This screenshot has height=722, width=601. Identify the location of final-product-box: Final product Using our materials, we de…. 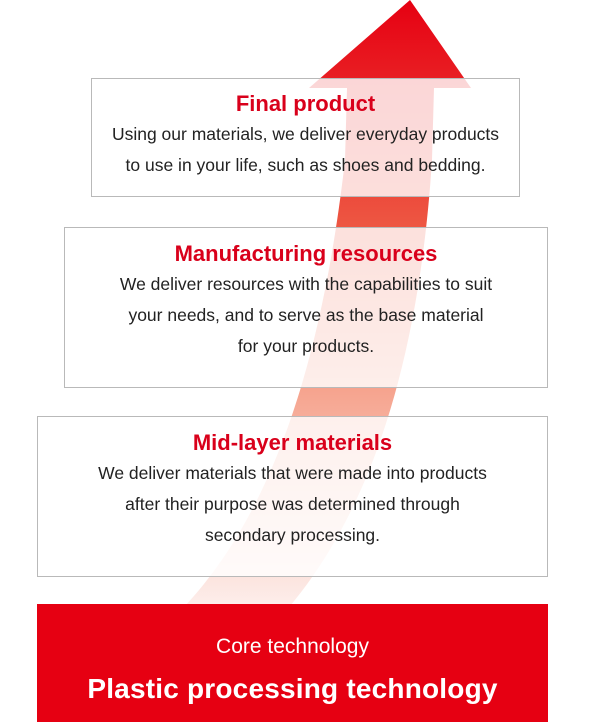
(305, 137).